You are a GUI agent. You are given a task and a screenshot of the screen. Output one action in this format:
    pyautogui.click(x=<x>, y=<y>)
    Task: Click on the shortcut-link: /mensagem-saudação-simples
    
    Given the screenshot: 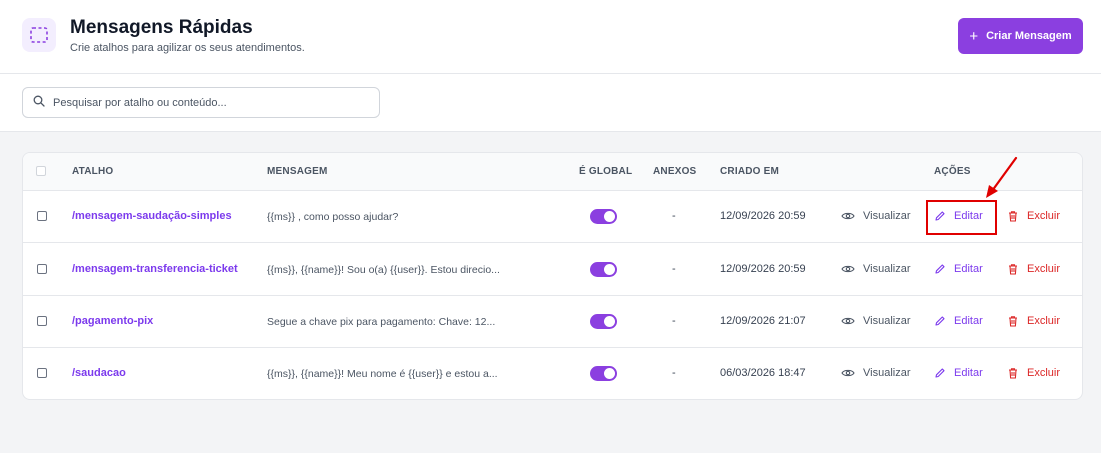 What is the action you would take?
    pyautogui.click(x=152, y=216)
    